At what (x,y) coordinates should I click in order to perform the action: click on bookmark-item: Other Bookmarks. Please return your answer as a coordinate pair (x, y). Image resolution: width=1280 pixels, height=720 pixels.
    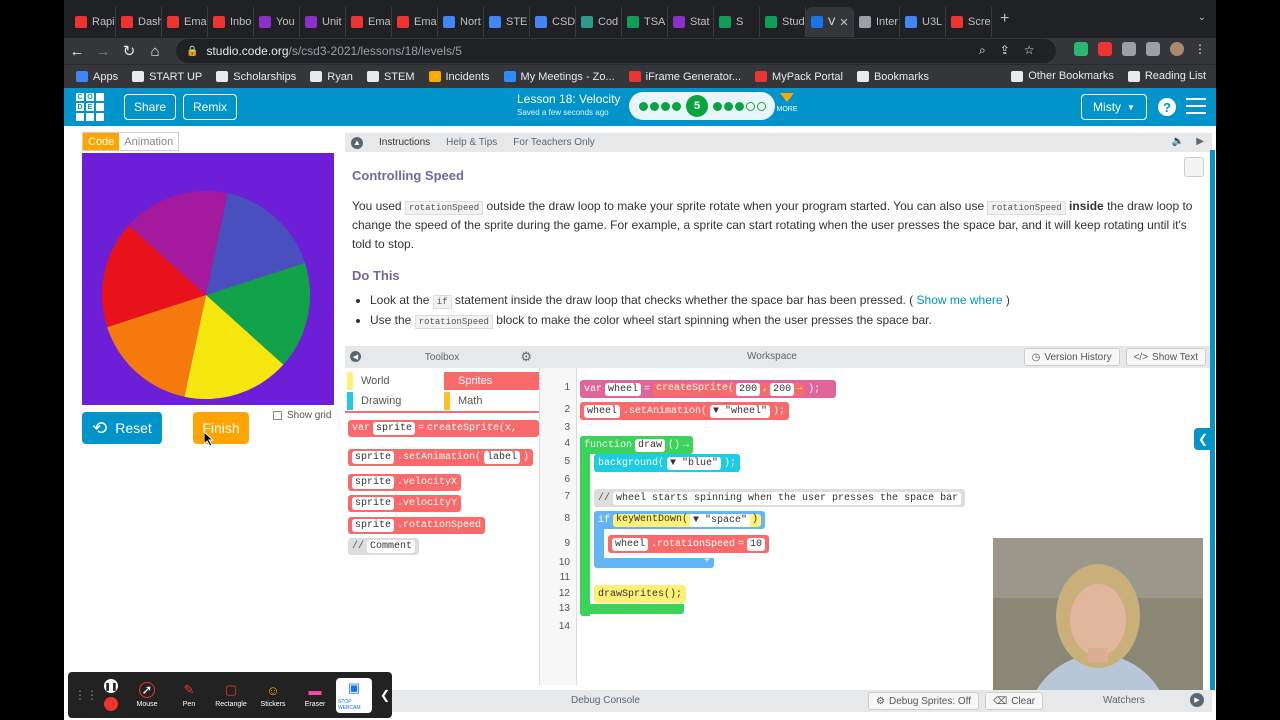
    Looking at the image, I should click on (1062, 76).